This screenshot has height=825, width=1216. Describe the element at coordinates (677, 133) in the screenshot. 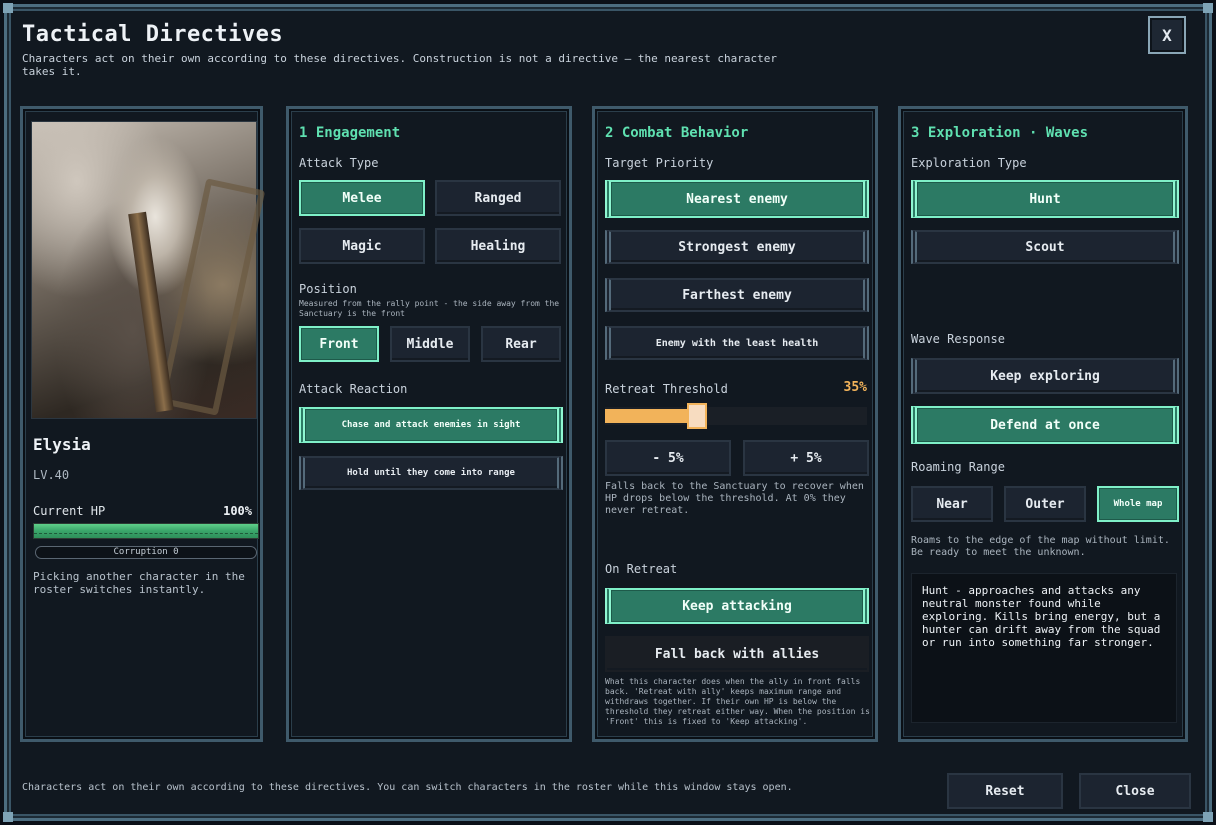

I see `combat-title: 2 Combat Behavior` at that location.